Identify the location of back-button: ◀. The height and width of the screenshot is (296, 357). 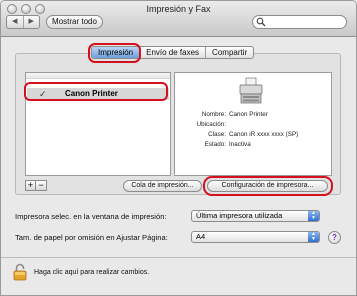
(15, 22).